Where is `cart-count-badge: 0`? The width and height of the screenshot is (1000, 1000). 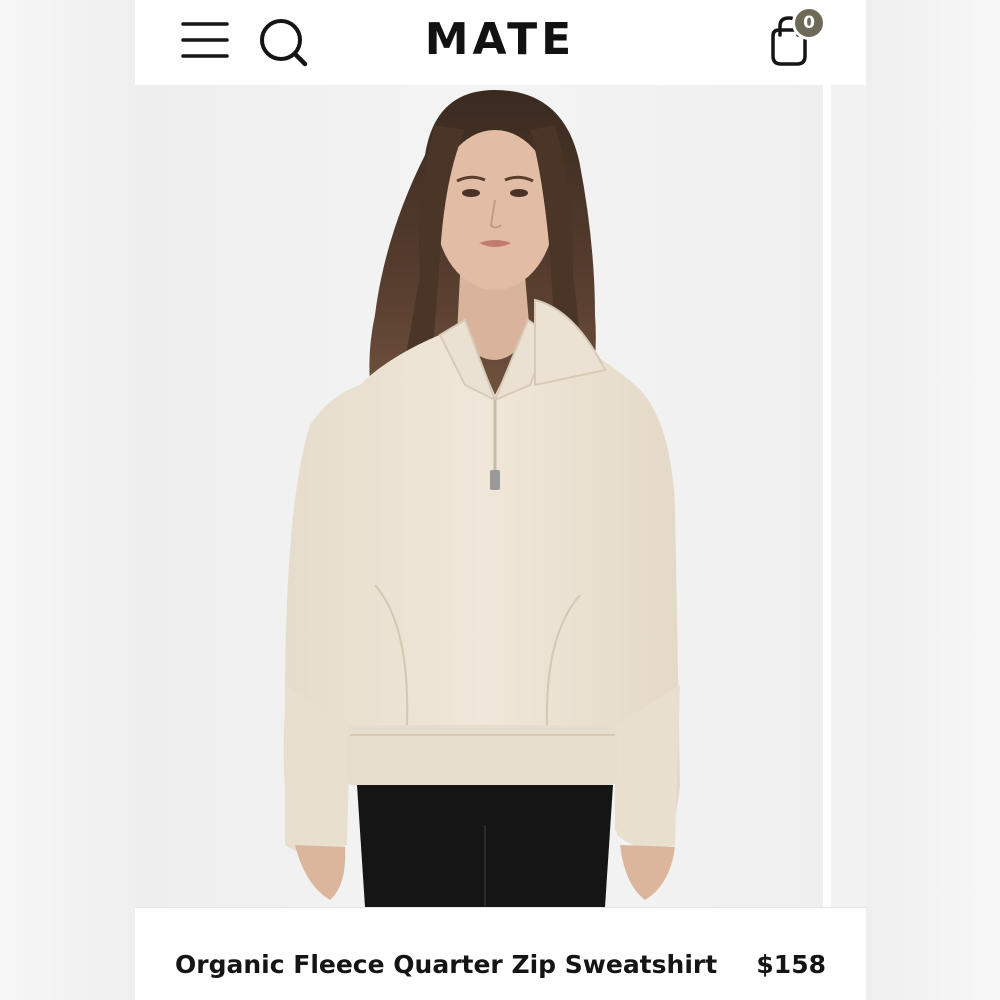
cart-count-badge: 0 is located at coordinates (809, 23).